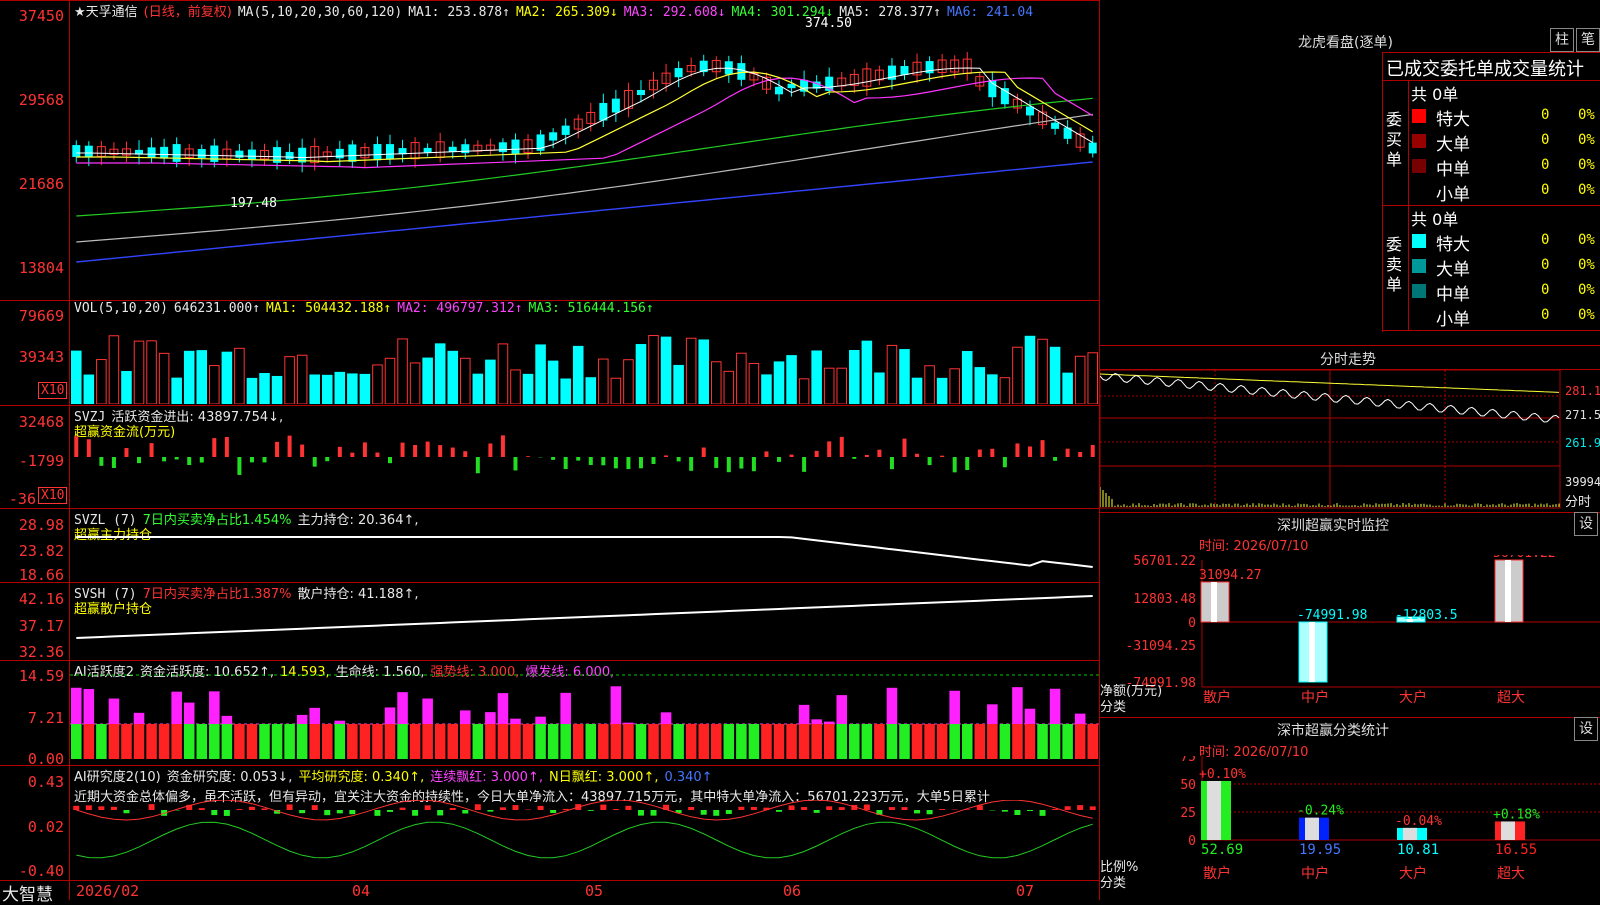 The height and width of the screenshot is (905, 1600). I want to click on ai2-axis-label: 0.43, so click(32, 782).